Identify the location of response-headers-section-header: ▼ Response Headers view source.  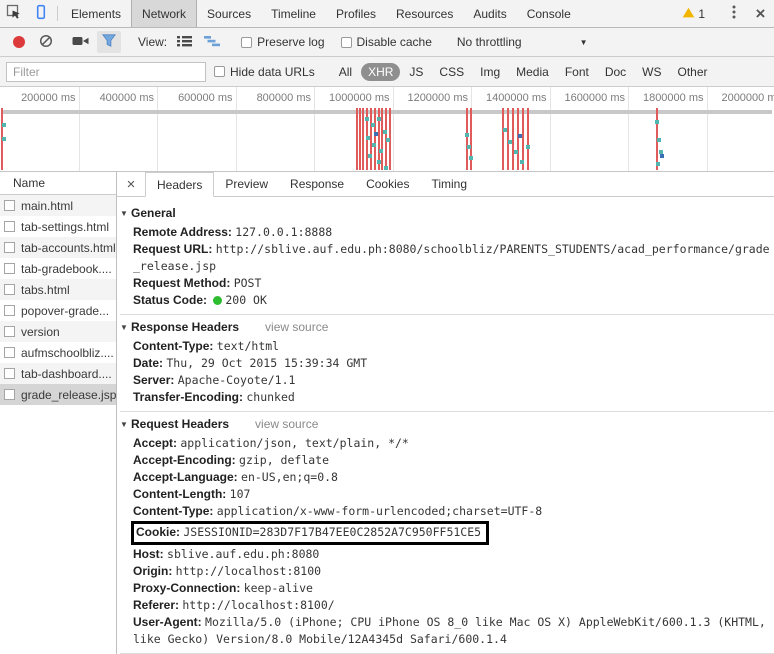
(447, 327).